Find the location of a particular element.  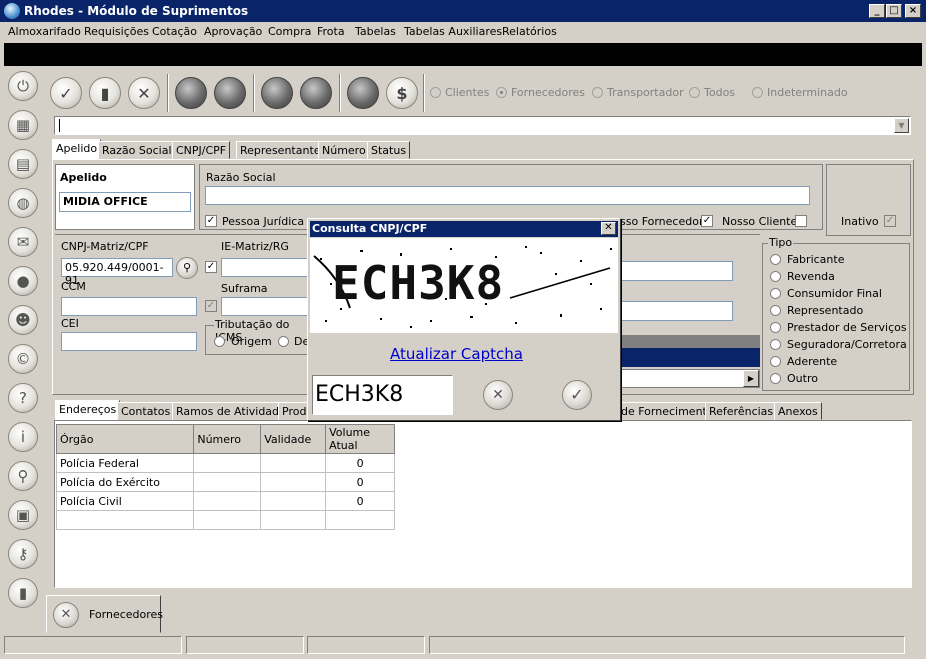

mail-icon: ✉ is located at coordinates (23, 242).